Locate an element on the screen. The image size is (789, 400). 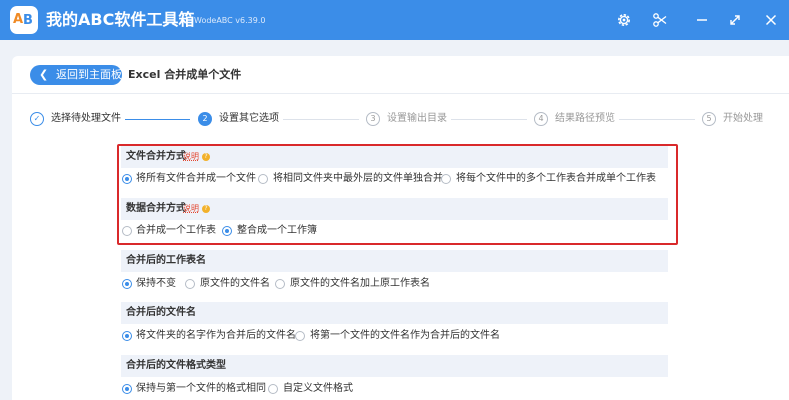
radio-filename-plus-sheet is located at coordinates (280, 284).